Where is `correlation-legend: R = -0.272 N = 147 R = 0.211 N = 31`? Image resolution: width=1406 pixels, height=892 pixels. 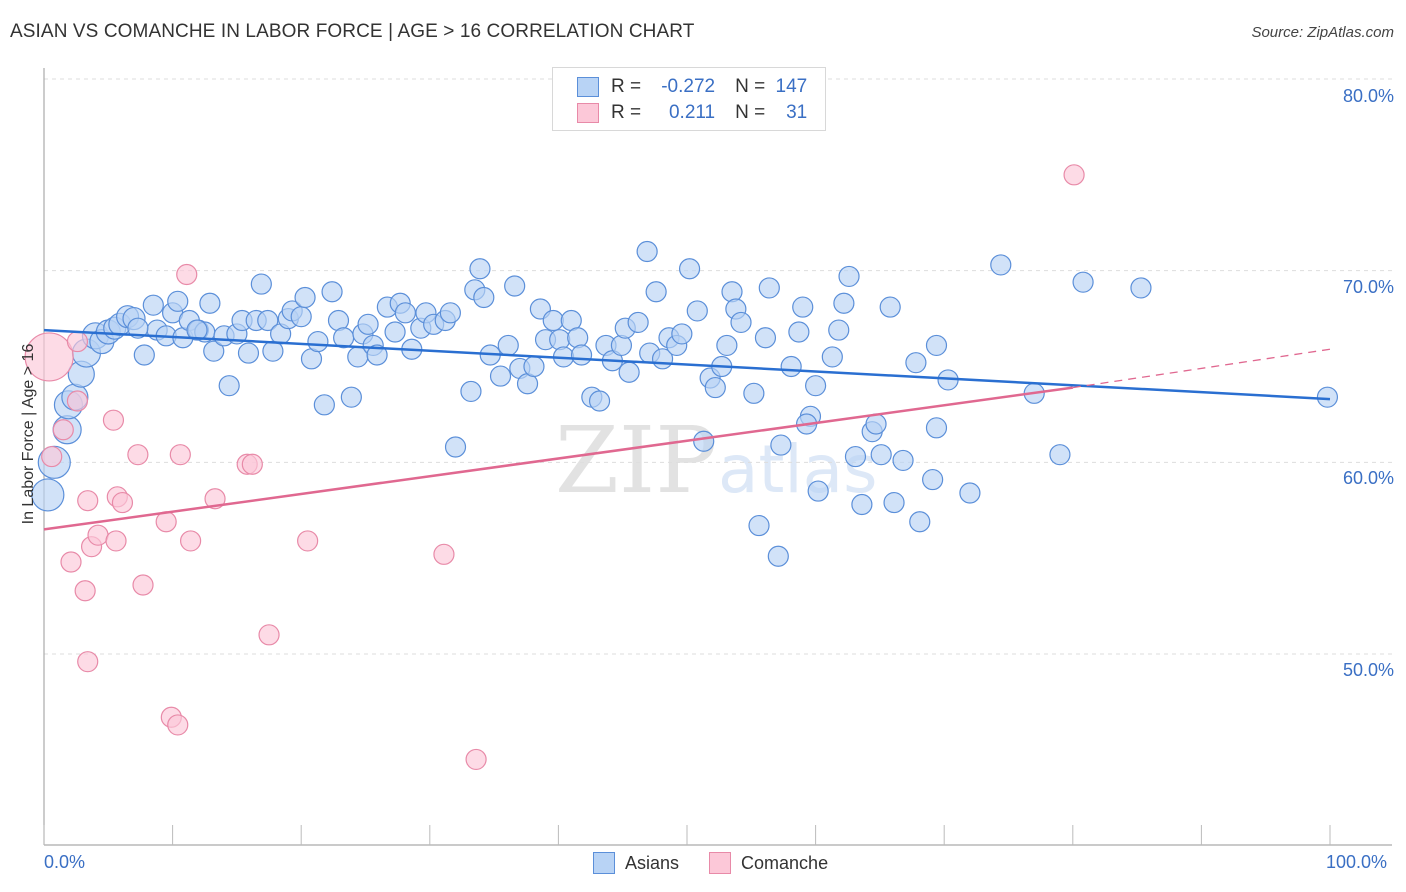
correlation-legend: R = -0.272 N = 147 R = 0.211 N = 31 is located at coordinates (689, 99).